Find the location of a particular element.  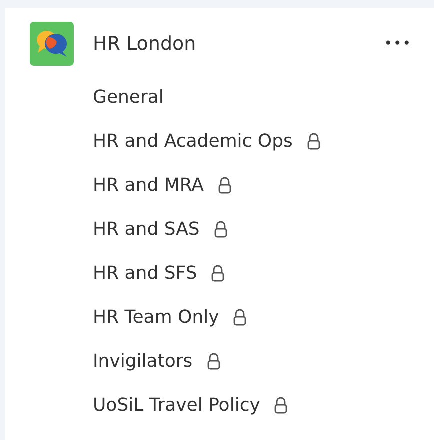

chat-bubbles-icon is located at coordinates (52, 44).